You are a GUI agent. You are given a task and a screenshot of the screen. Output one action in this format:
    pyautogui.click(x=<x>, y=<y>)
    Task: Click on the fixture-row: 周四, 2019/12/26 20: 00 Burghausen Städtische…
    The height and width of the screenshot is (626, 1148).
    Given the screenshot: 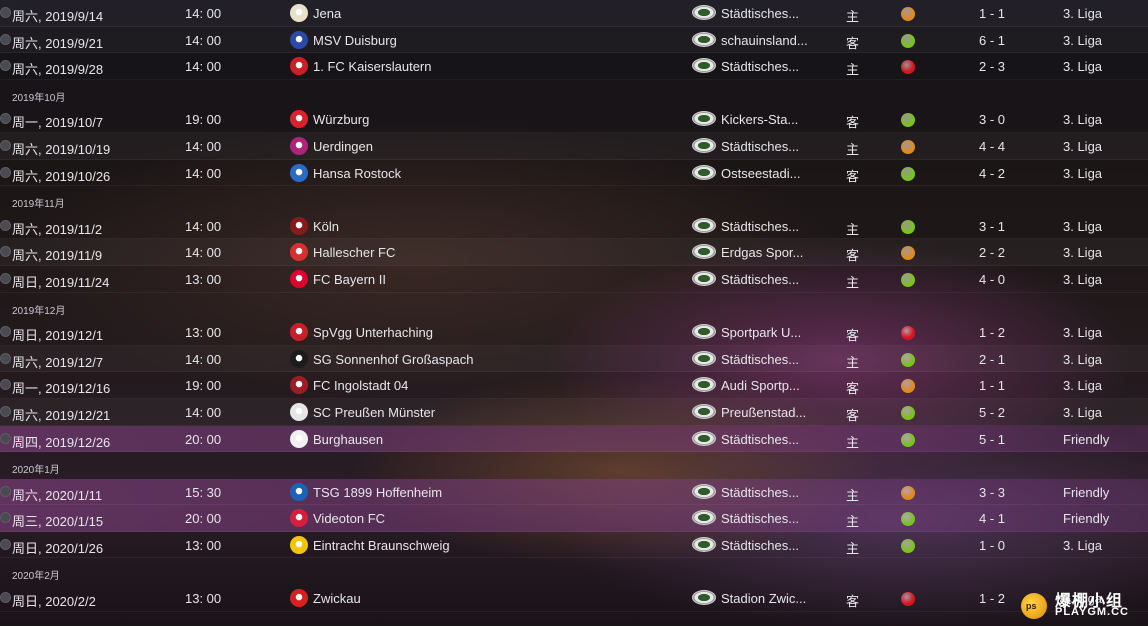 What is the action you would take?
    pyautogui.click(x=574, y=439)
    